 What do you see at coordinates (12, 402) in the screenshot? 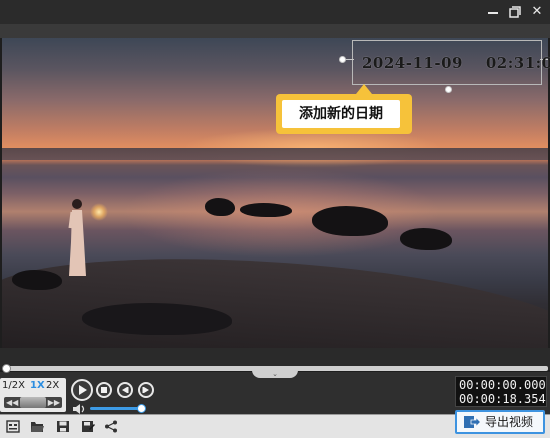
I see `jog-rewind-icon: ◀◀` at bounding box center [12, 402].